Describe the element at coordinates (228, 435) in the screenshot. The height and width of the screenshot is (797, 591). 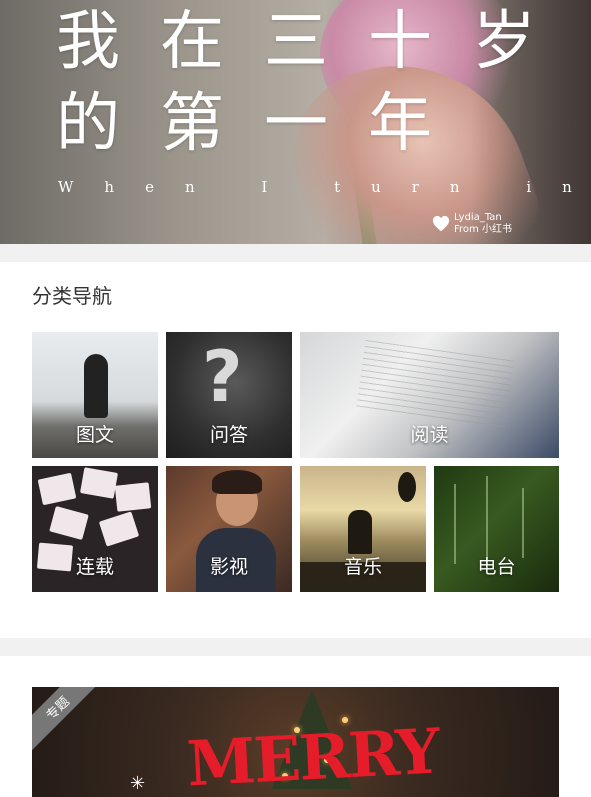
I see `category-label: 问答` at that location.